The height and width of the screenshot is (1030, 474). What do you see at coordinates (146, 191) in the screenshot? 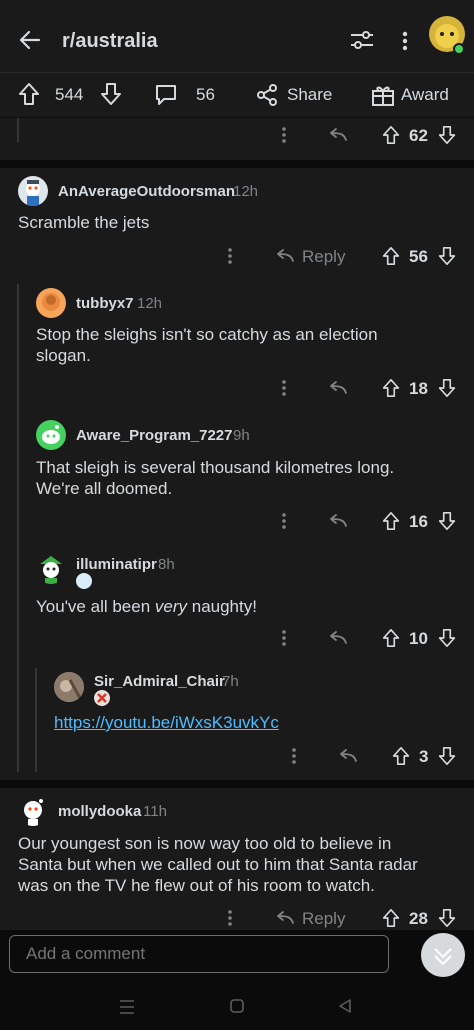
I see `comment-author: AnAverageOutdoorsman` at bounding box center [146, 191].